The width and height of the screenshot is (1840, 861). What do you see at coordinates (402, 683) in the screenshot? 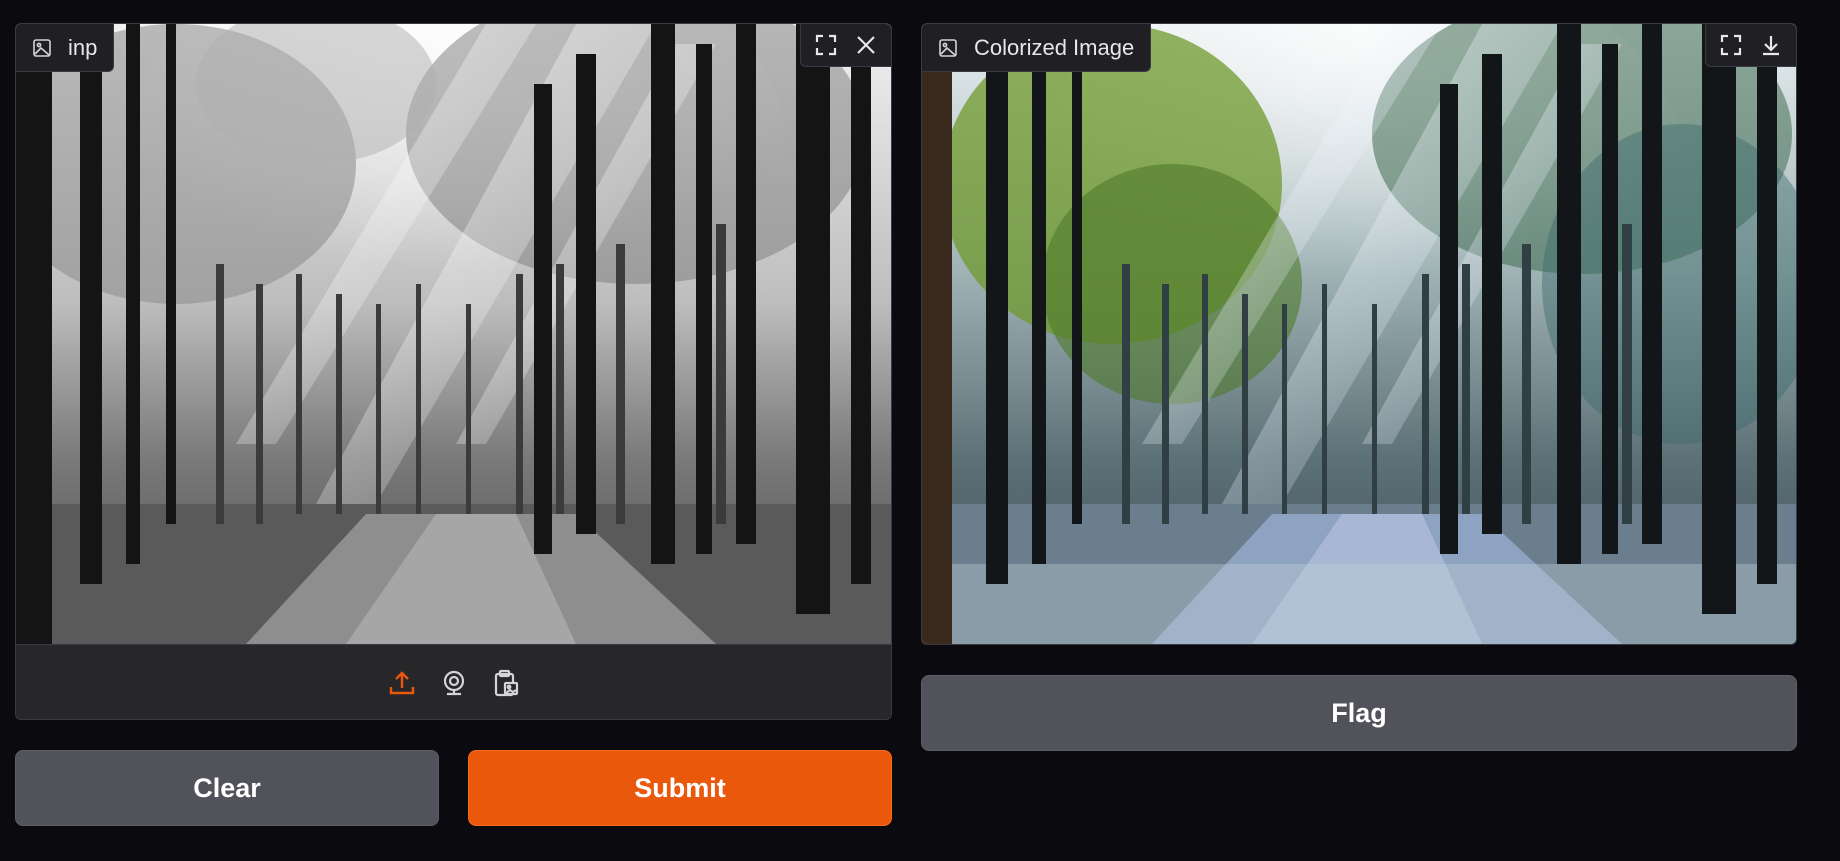
I see `upload-icon` at bounding box center [402, 683].